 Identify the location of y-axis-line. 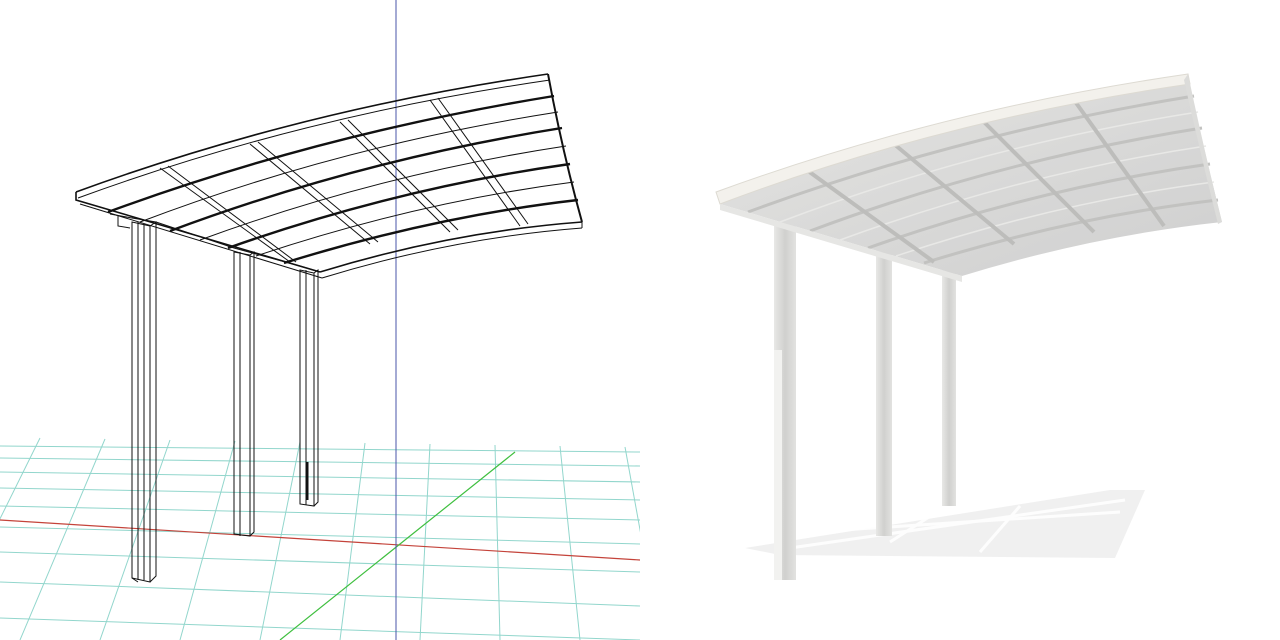
(397, 545).